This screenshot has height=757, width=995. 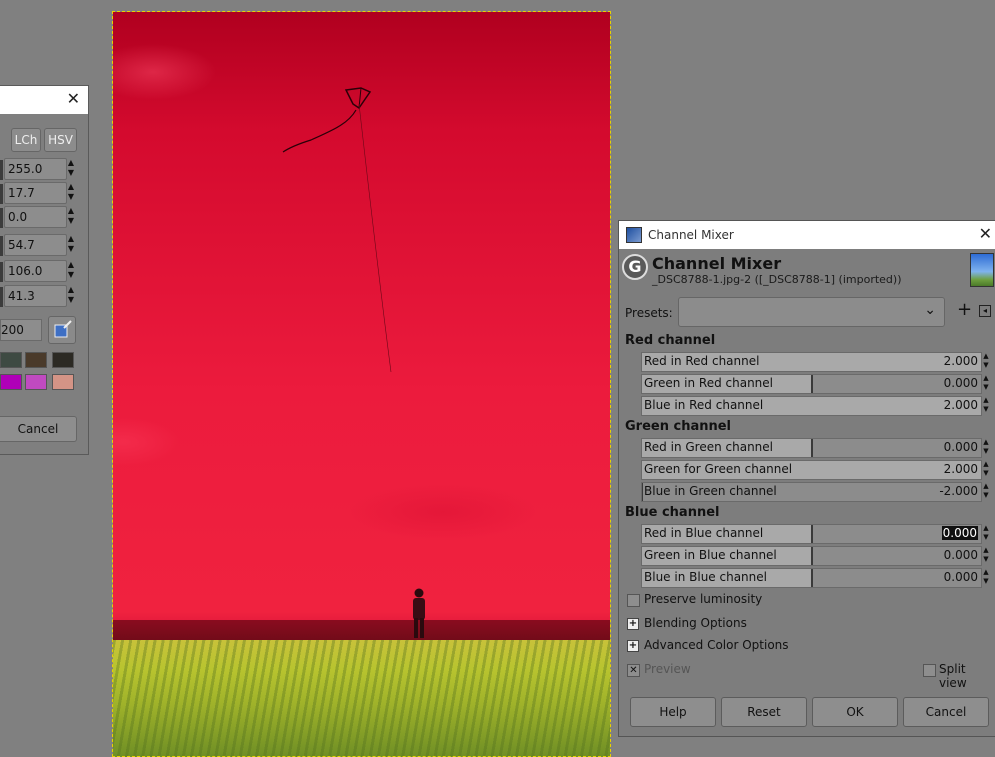 I want to click on ok-button: OK, so click(x=855, y=712).